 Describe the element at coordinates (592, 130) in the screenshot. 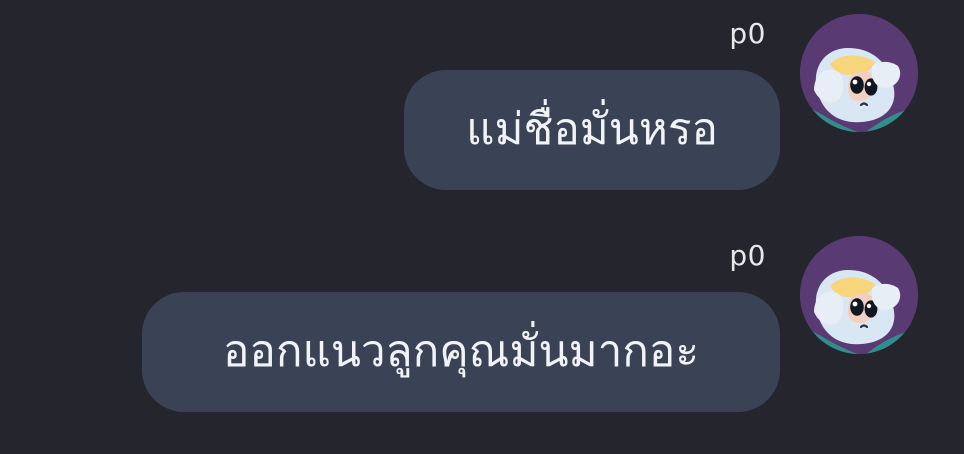

I see `message-bubble: แม่ชื่อมั่นหรอ` at that location.